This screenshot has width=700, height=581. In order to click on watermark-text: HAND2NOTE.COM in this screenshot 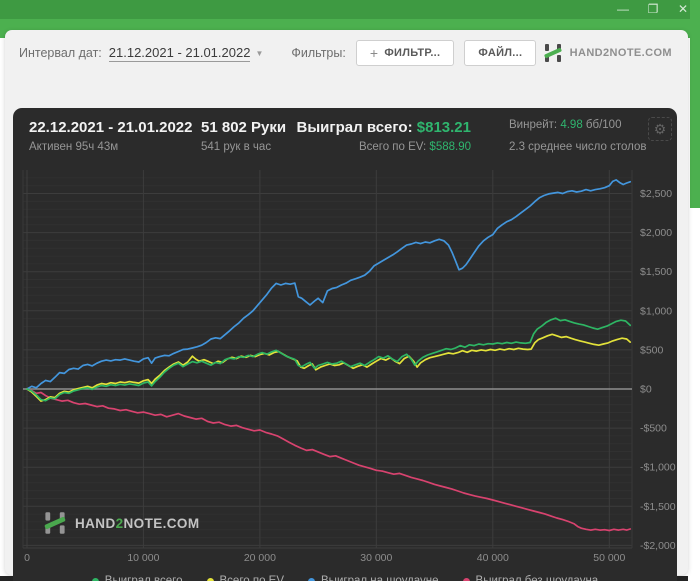, I will do `click(137, 523)`.